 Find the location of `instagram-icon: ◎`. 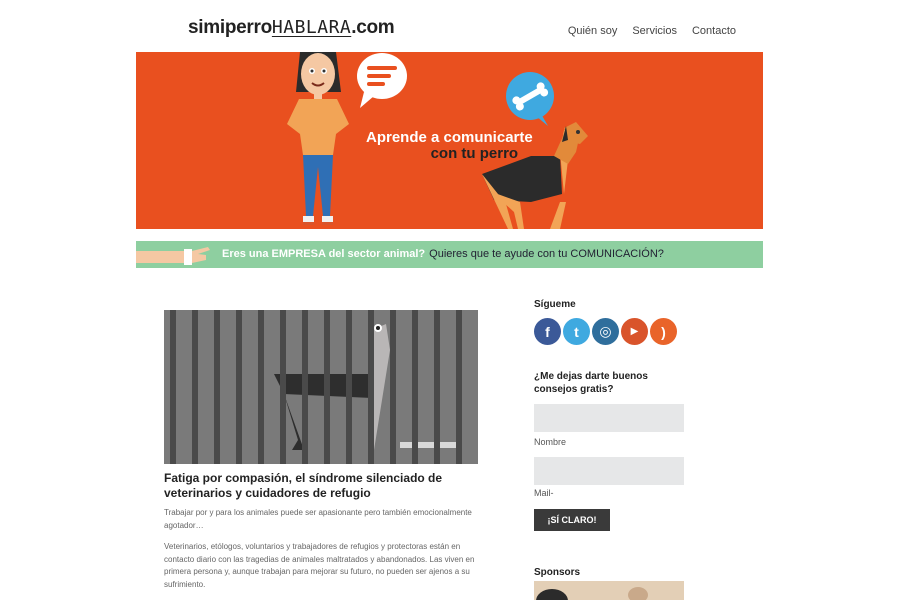

instagram-icon: ◎ is located at coordinates (605, 331).